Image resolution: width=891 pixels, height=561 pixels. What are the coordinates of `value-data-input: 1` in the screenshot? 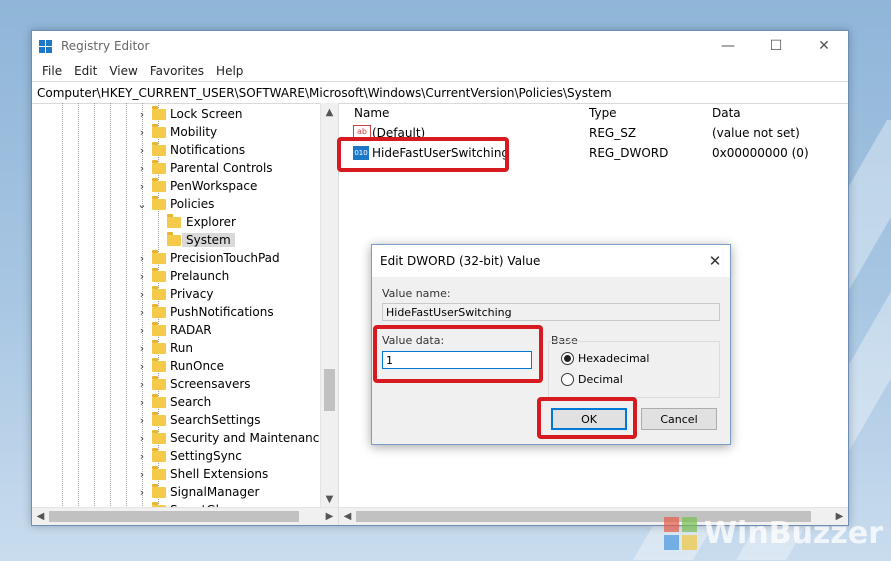 It's located at (457, 360).